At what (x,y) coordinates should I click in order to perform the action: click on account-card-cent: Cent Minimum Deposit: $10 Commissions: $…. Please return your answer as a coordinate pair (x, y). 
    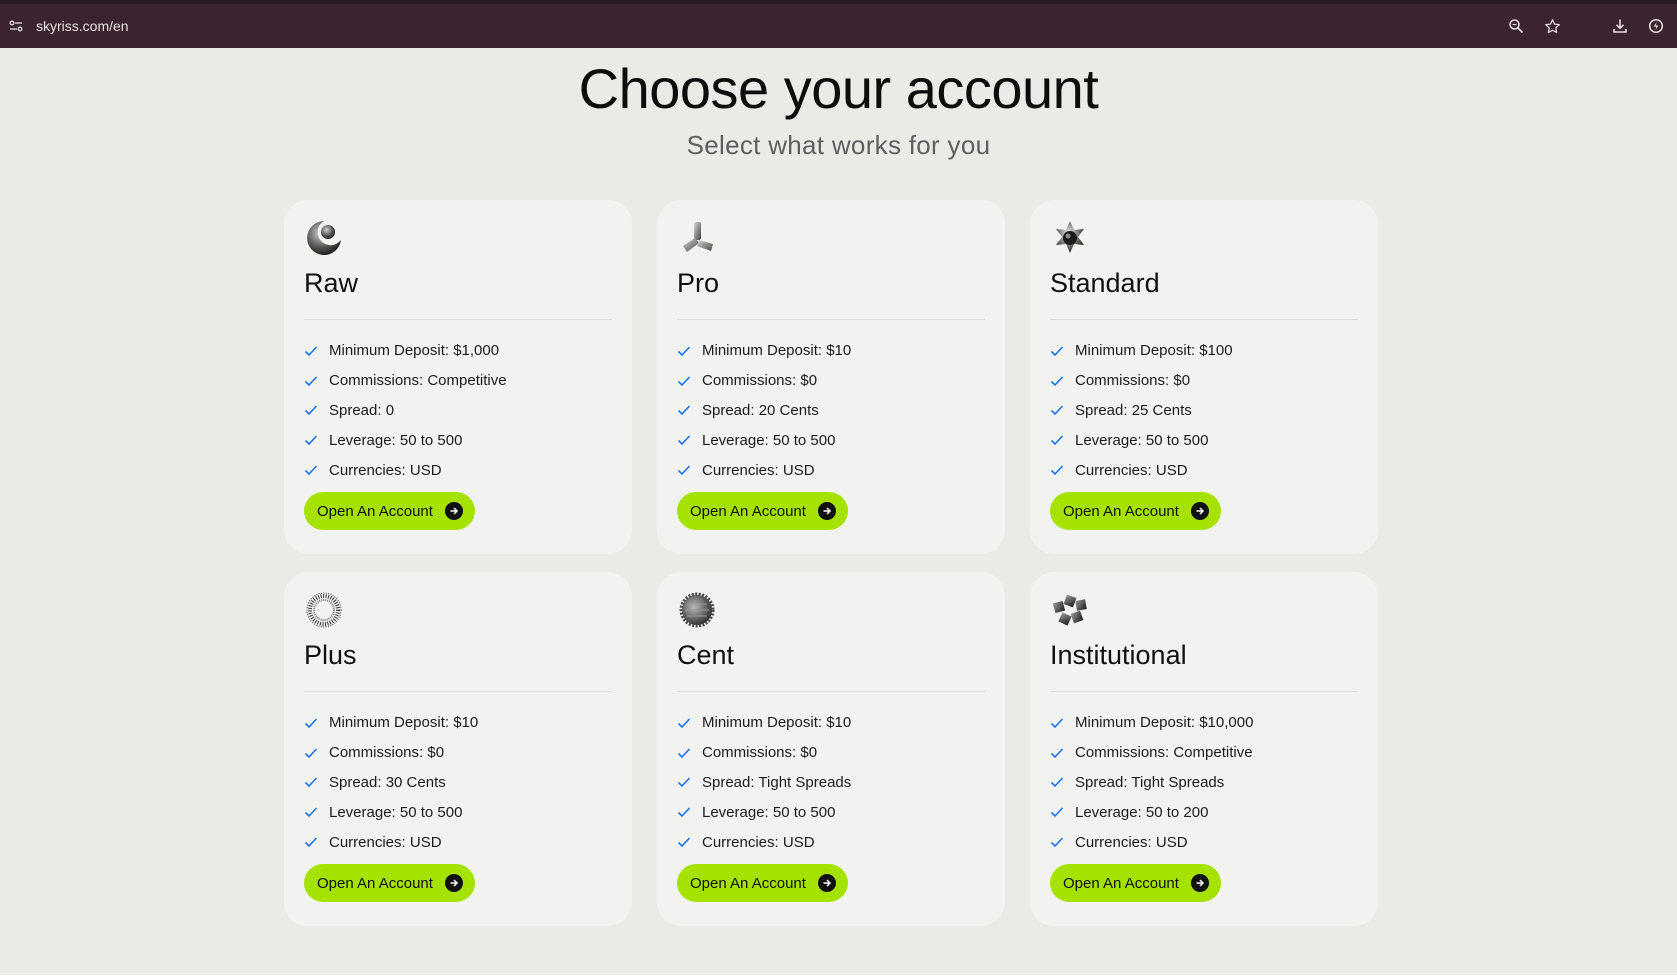
    Looking at the image, I should click on (831, 749).